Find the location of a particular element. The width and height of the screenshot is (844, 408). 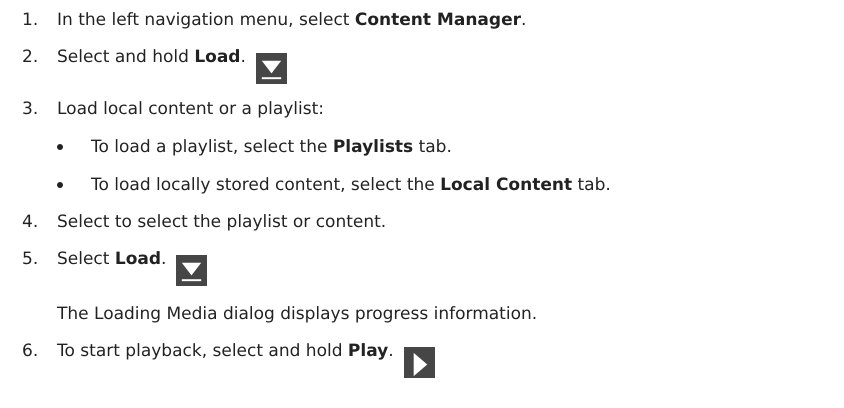

step-text: Select Load. is located at coordinates (111, 259).